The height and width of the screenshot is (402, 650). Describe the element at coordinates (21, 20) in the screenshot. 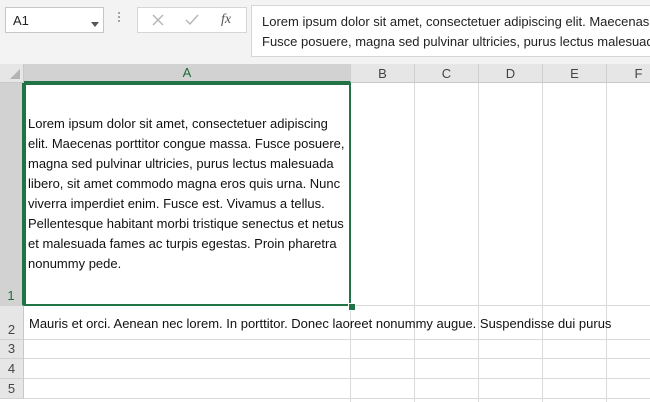

I see `name-box-value: A1` at that location.